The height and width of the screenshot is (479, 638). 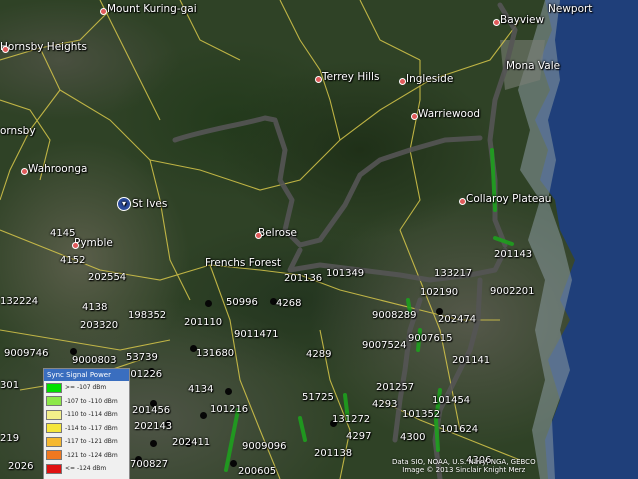 What do you see at coordinates (351, 77) in the screenshot?
I see `place-terrey-hills: Terrey Hills` at bounding box center [351, 77].